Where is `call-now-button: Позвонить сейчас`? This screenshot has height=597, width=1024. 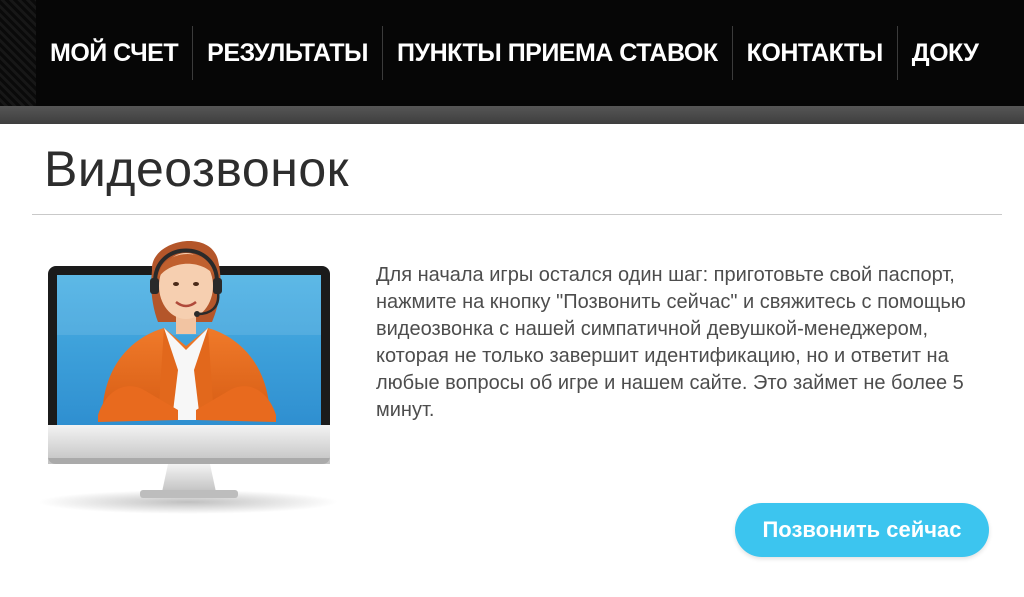 call-now-button: Позвонить сейчас is located at coordinates (862, 530).